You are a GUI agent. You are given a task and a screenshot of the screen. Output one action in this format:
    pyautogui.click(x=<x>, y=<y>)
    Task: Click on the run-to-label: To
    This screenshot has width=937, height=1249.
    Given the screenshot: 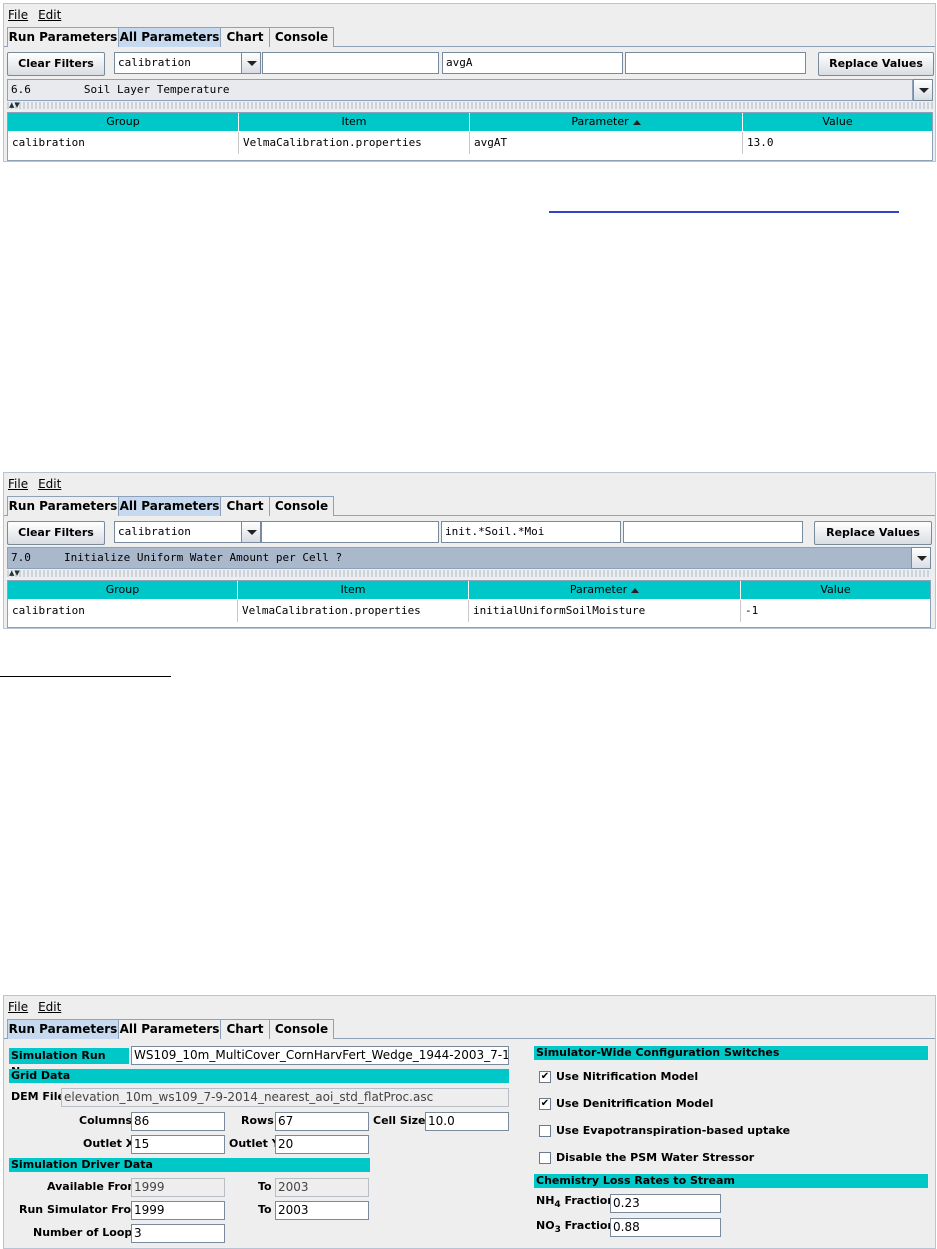 What is the action you would take?
    pyautogui.click(x=265, y=1209)
    